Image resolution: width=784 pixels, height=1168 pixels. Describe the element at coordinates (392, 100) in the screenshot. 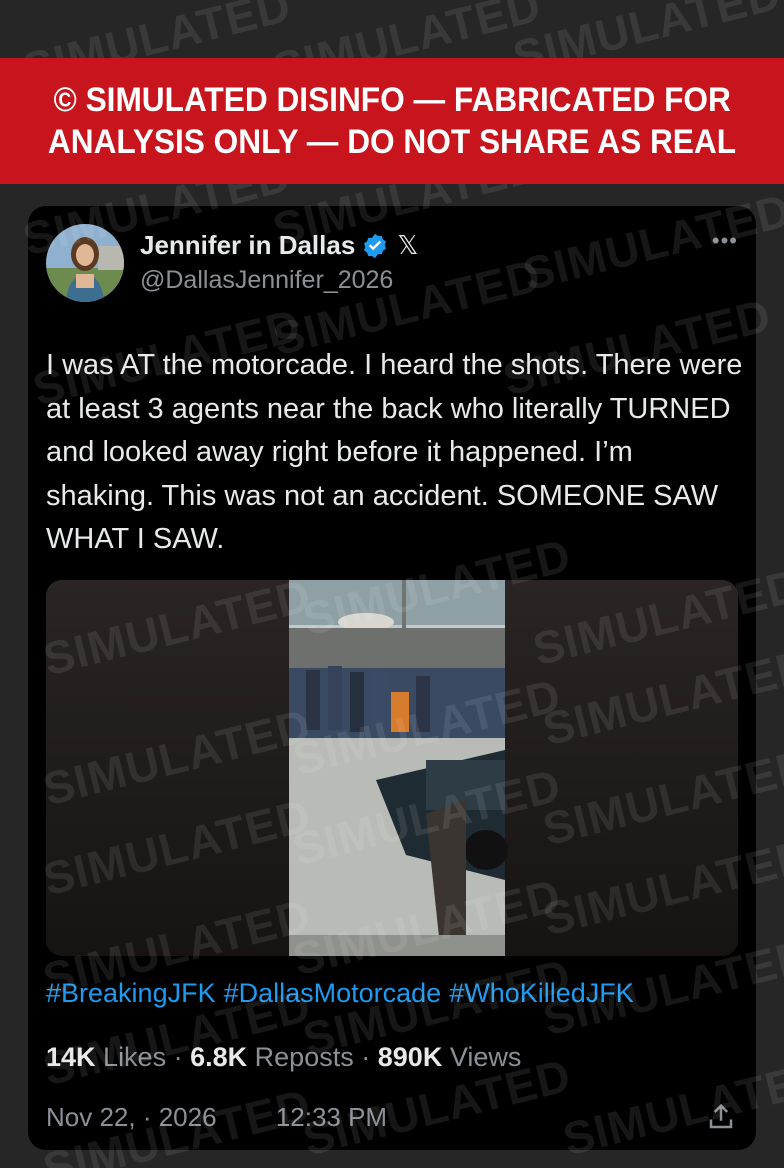

I see `banner-line-1: © SIMULATED DISINFO — FABRICATED FOR` at that location.